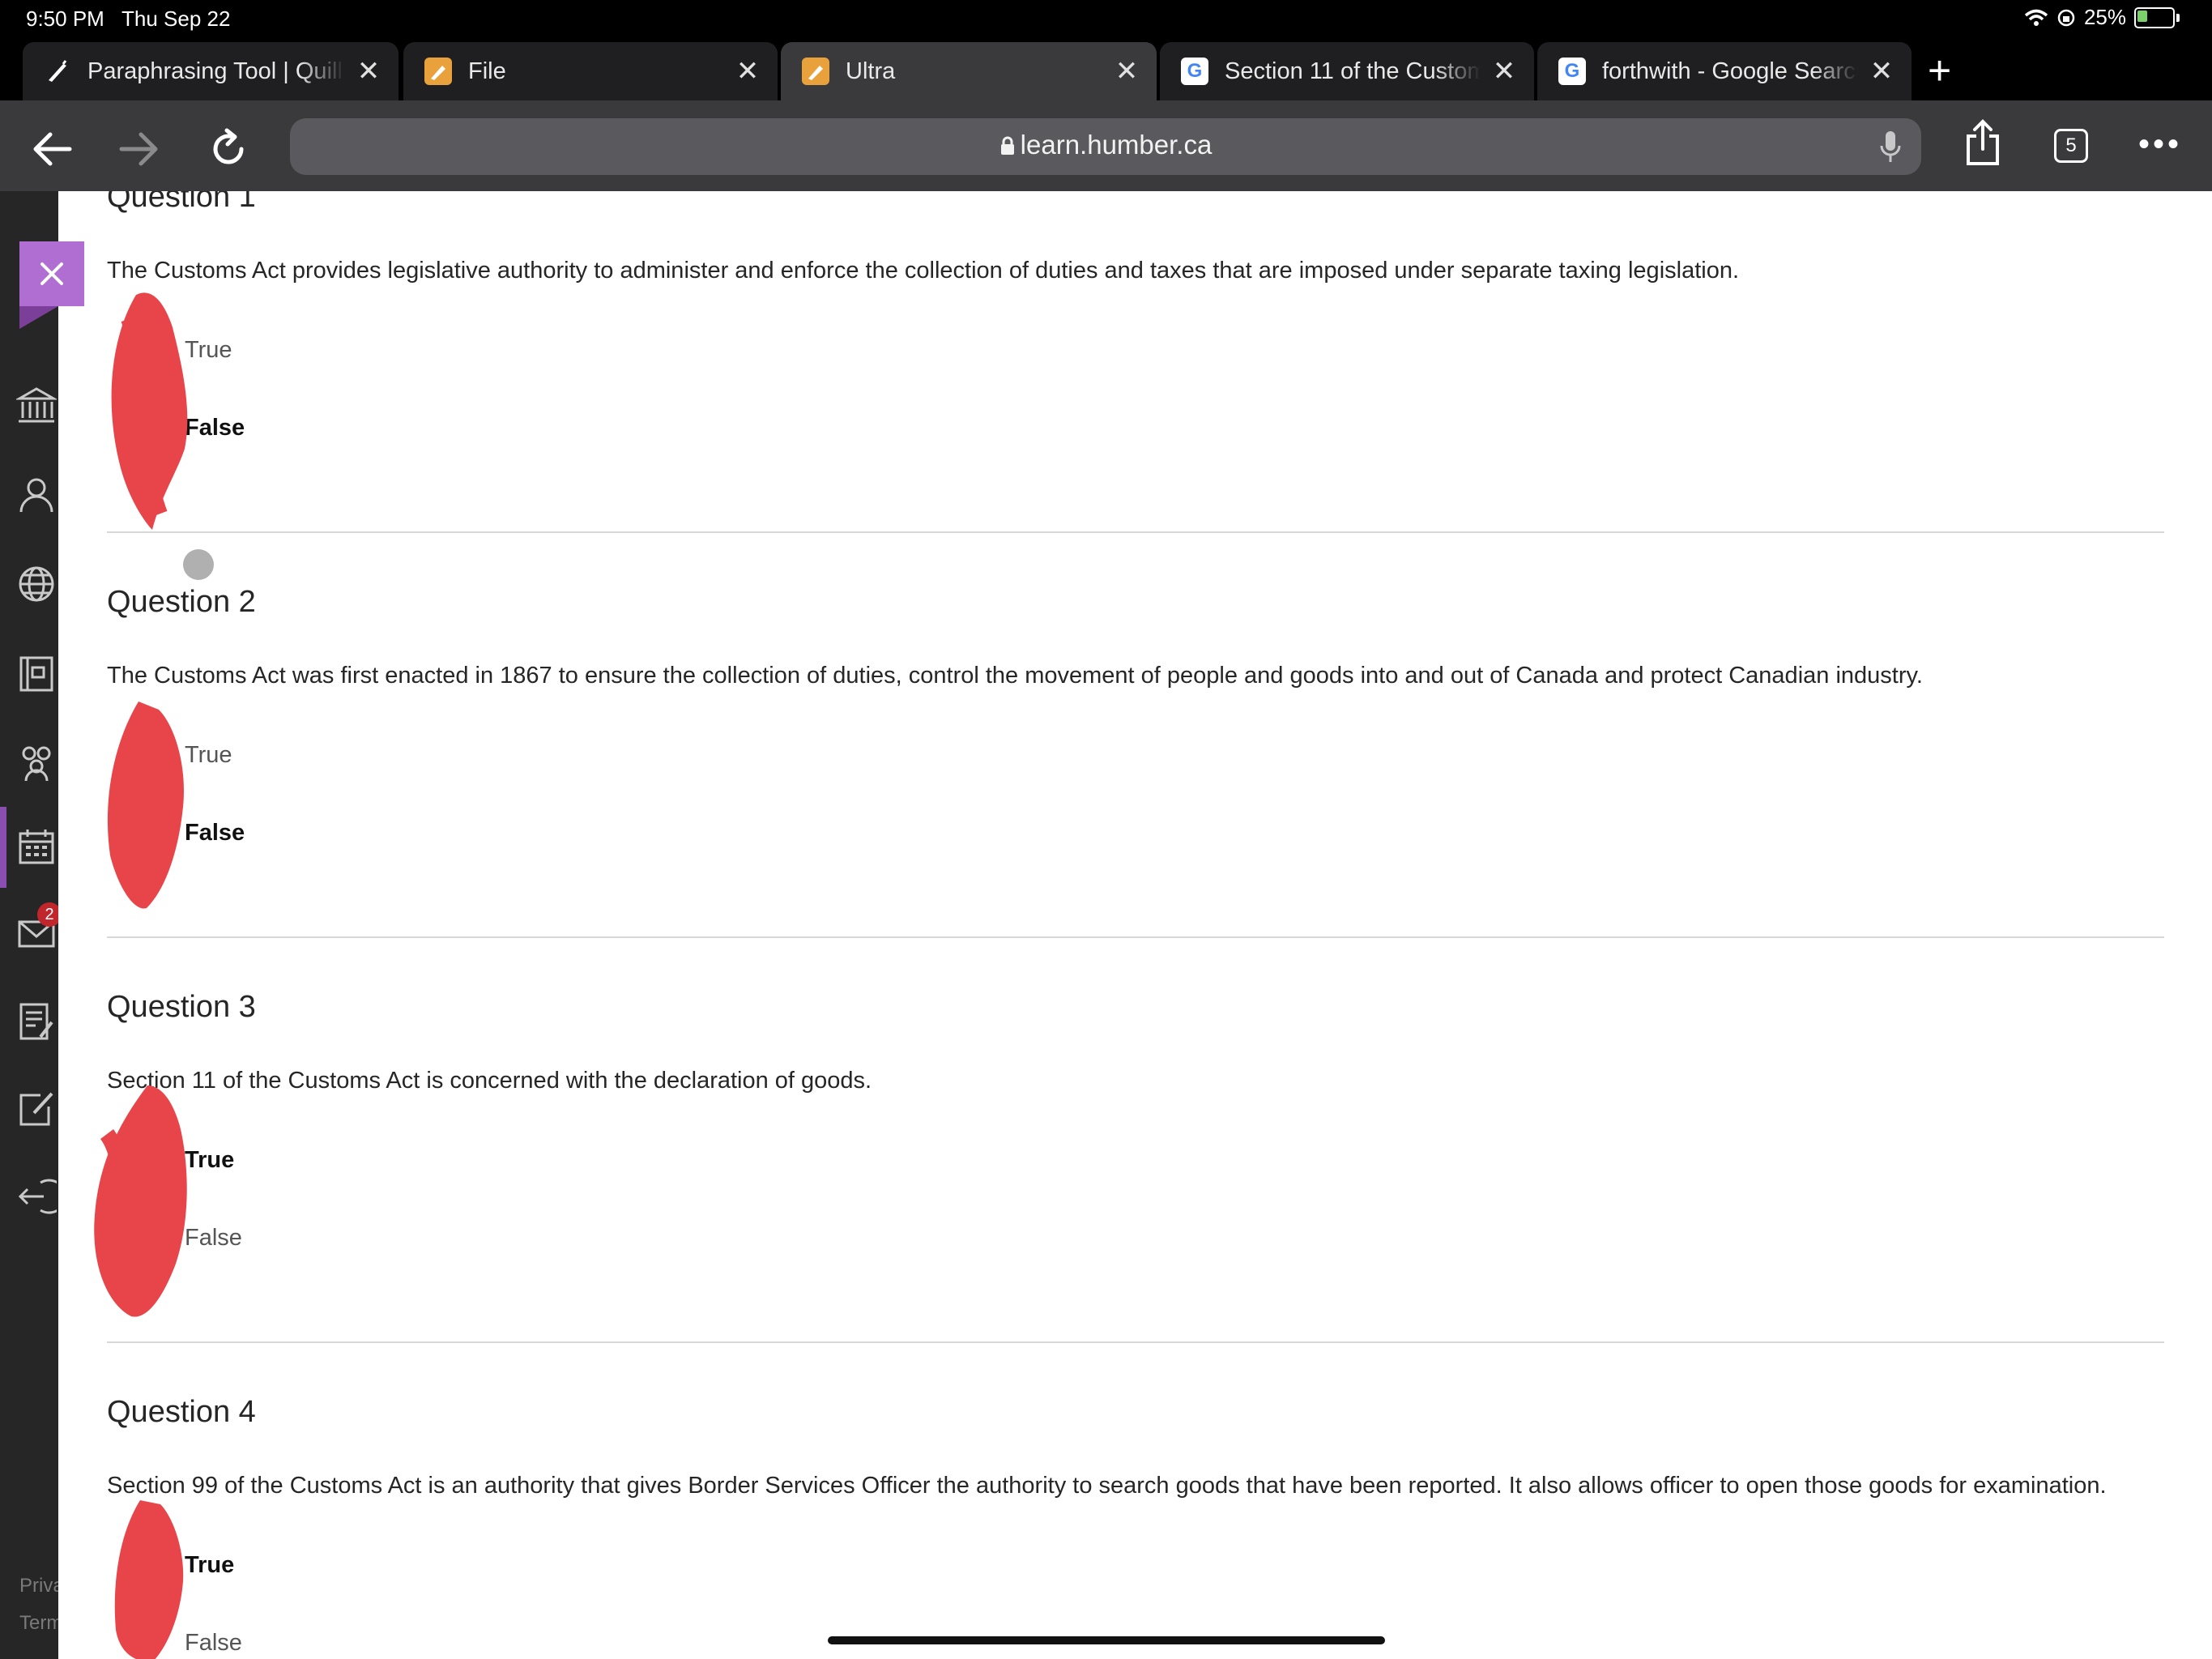 Image resolution: width=2212 pixels, height=1659 pixels. I want to click on quill-icon, so click(58, 71).